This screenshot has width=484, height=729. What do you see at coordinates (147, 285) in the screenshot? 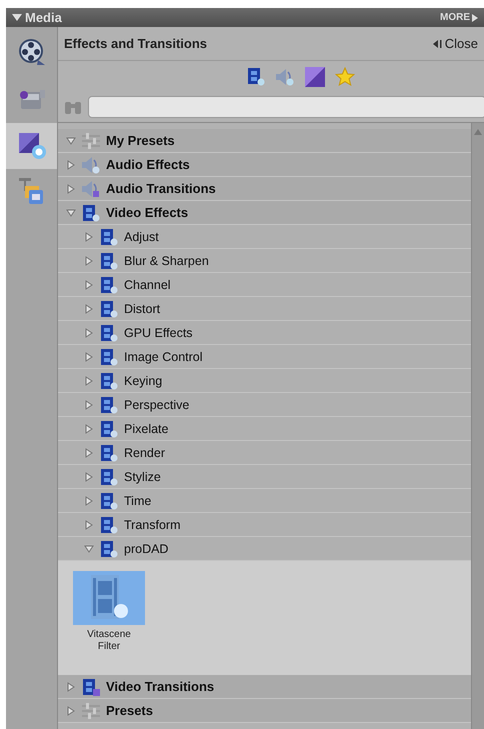
I see `tree-label: Channel` at bounding box center [147, 285].